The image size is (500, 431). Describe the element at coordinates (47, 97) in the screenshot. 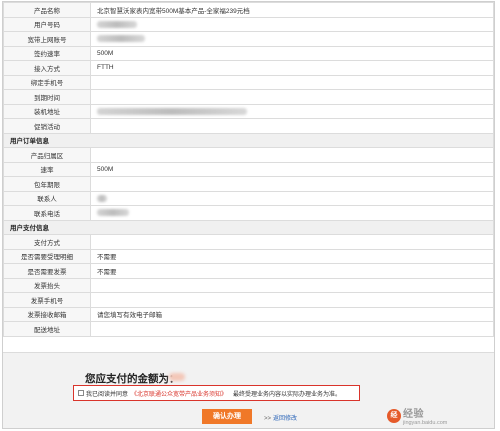

I see `field-label: 到期时间` at that location.